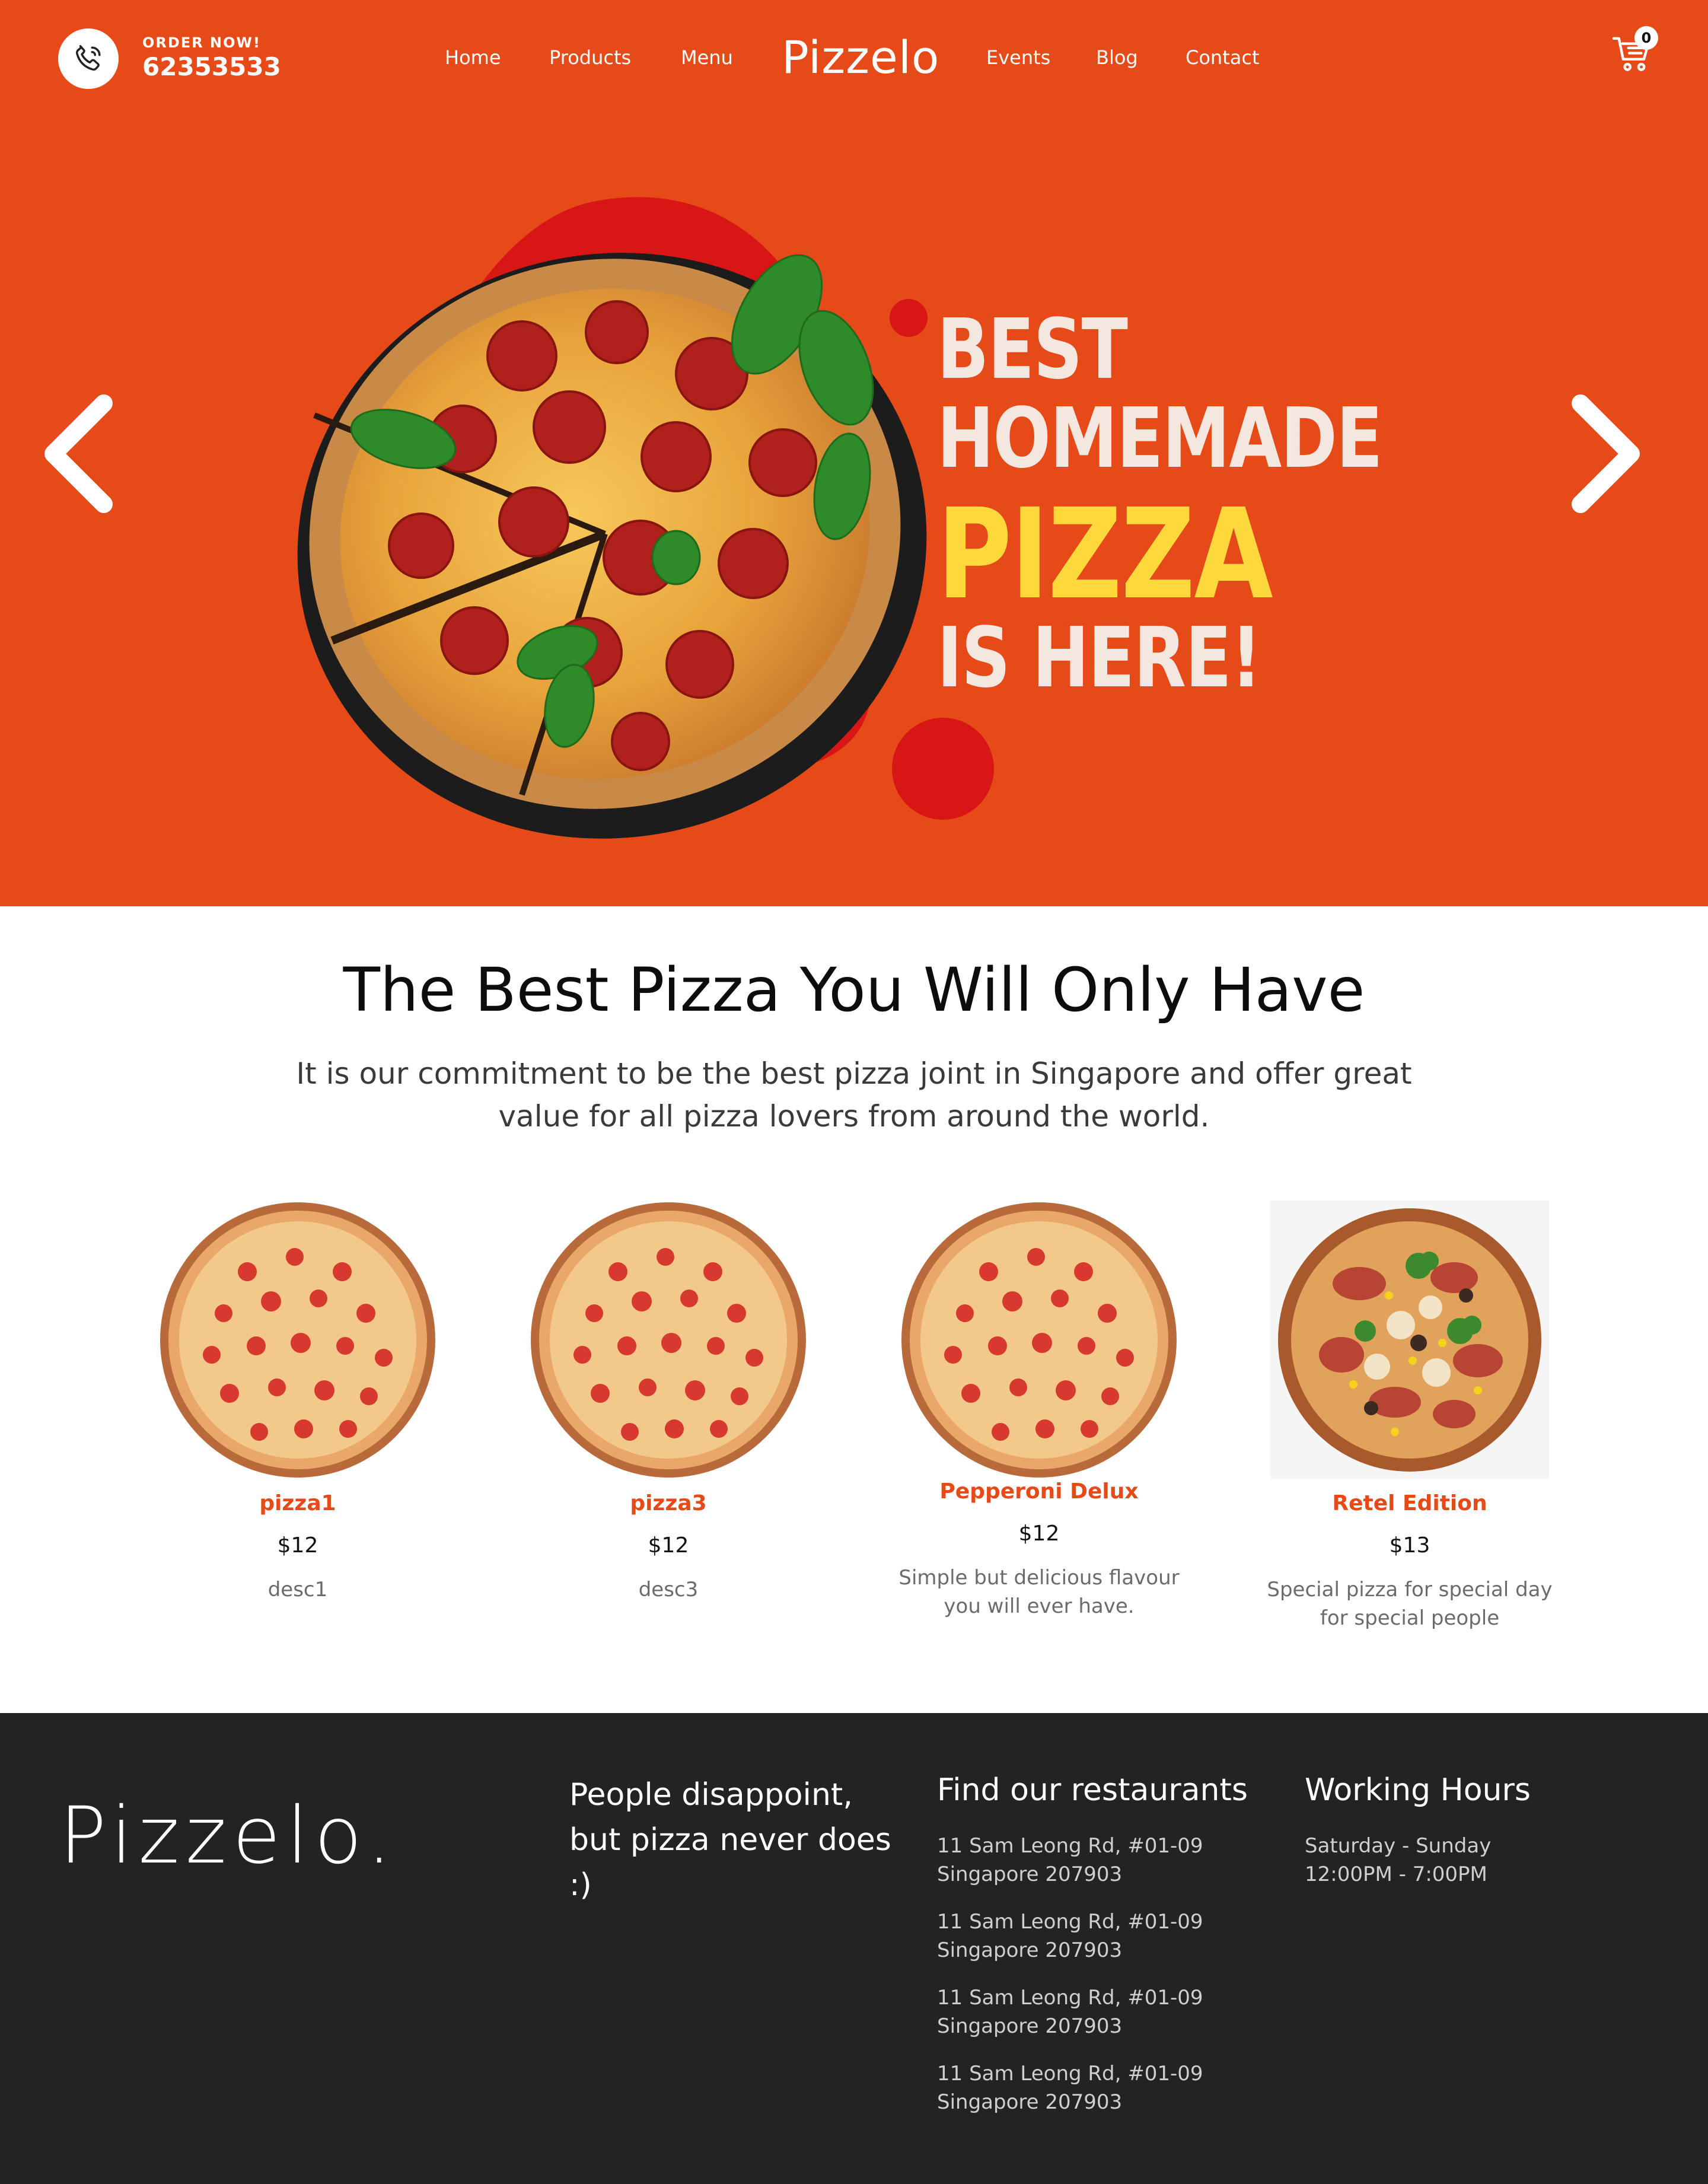 This screenshot has height=2184, width=1708. I want to click on hero-line-pizza: PIZZA, so click(1105, 554).